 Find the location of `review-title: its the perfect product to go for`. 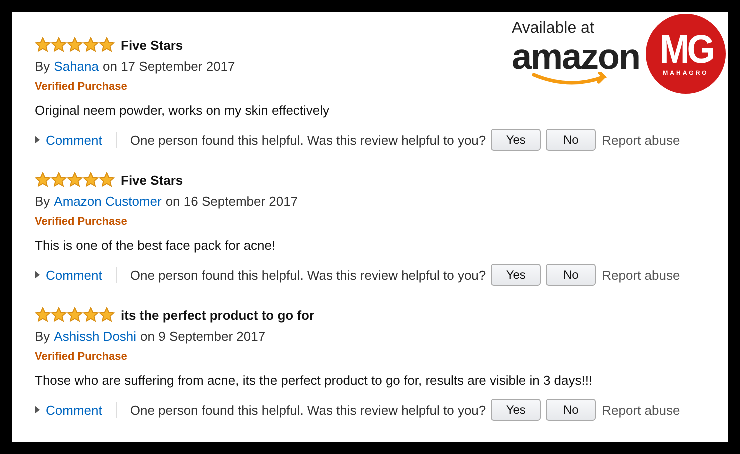

review-title: its the perfect product to go for is located at coordinates (218, 315).